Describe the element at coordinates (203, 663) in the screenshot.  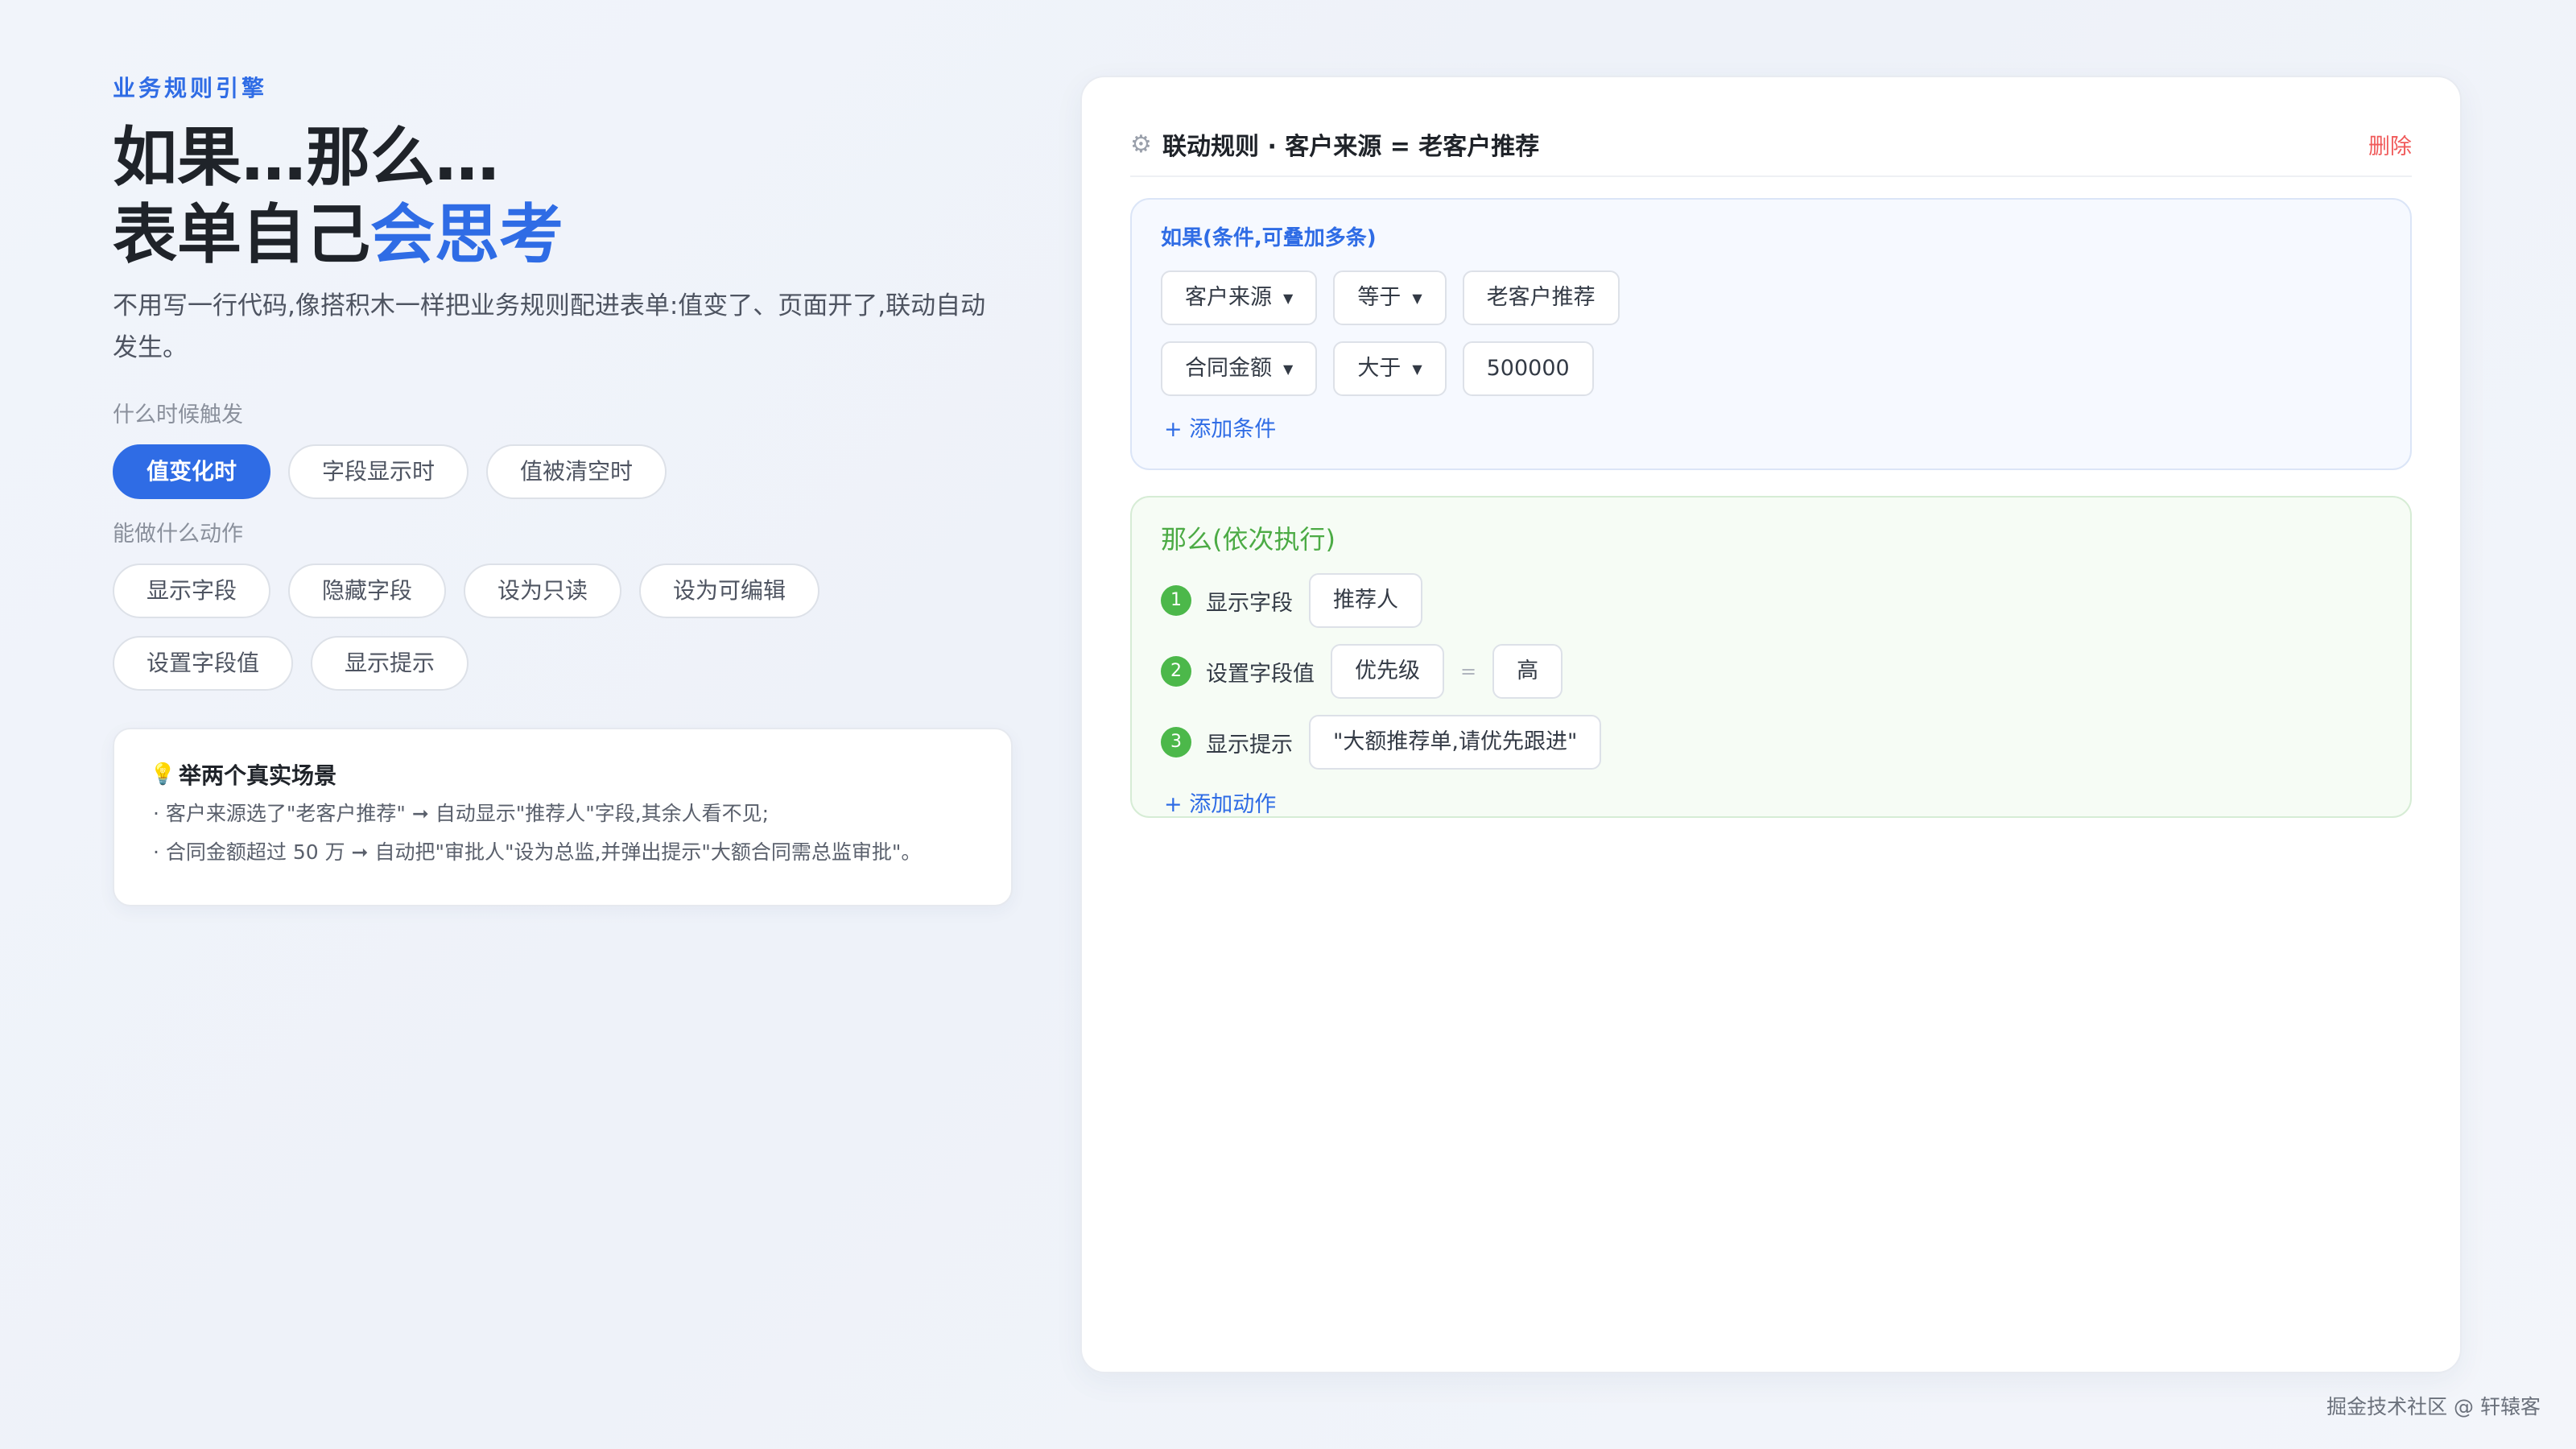
I see `action-chip-set-value: 设置字段值` at that location.